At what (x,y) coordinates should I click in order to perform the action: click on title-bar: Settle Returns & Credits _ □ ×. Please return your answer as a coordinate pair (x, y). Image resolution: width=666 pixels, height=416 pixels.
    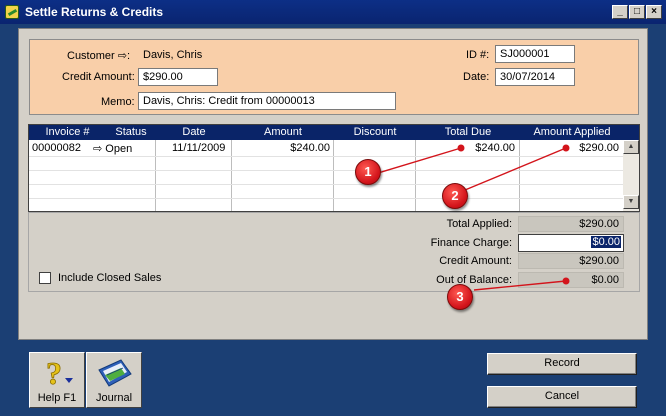
    Looking at the image, I should click on (333, 12).